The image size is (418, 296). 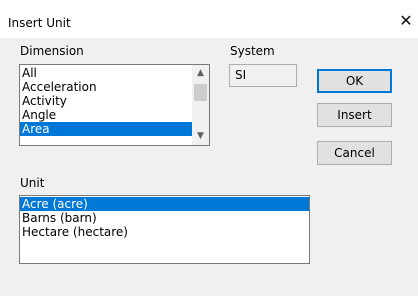 I want to click on dimension-item-area: Area, so click(x=106, y=129).